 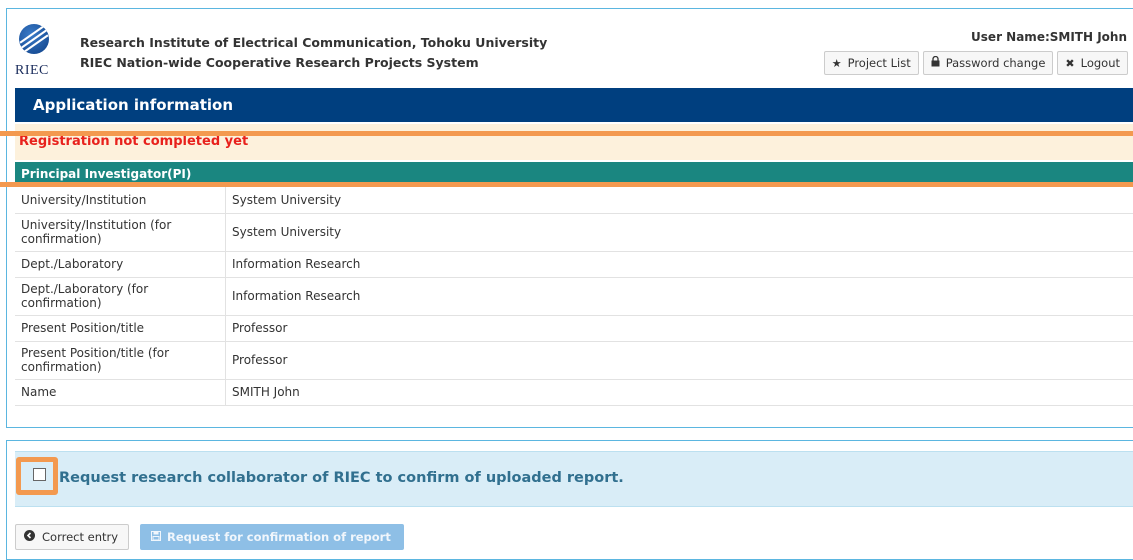 I want to click on user-name: User Name:SMITH John, so click(x=1049, y=37).